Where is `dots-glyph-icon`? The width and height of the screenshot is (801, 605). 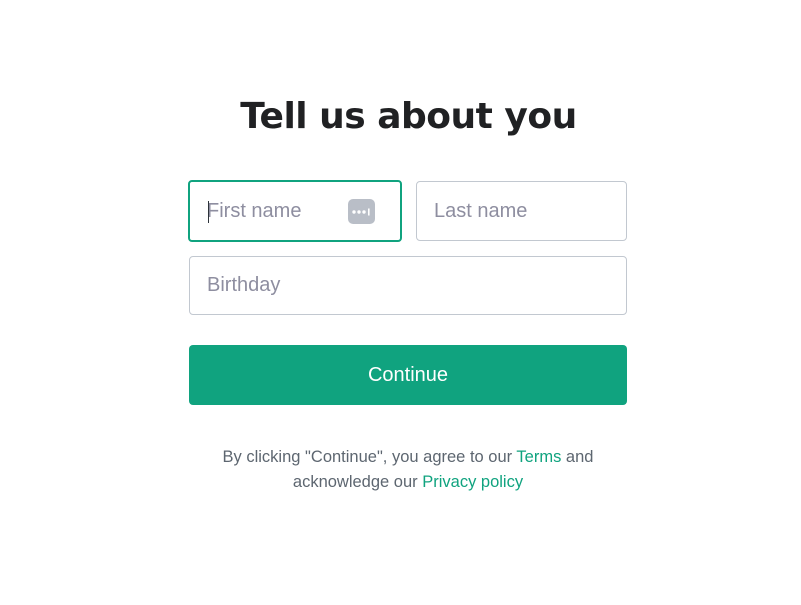
dots-glyph-icon is located at coordinates (361, 211).